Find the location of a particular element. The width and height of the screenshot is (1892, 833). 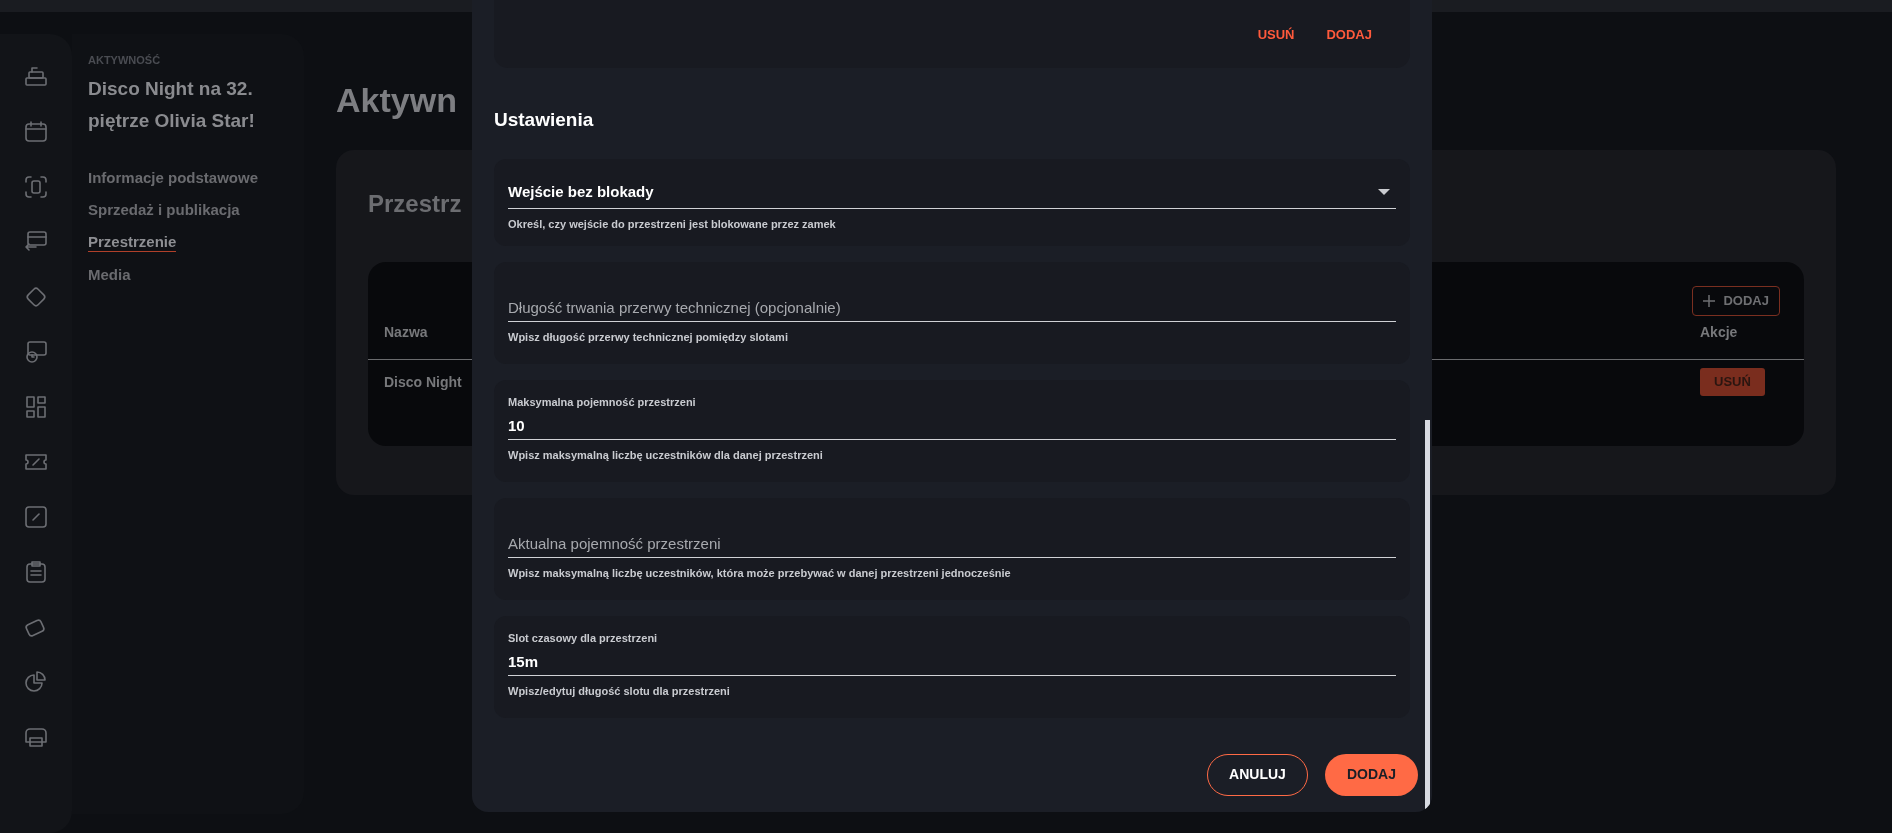

helper-text: Wpisz maksymalną liczbę uczestników, która może przebywać w danej przestrzeni jednocześnie is located at coordinates (760, 573).